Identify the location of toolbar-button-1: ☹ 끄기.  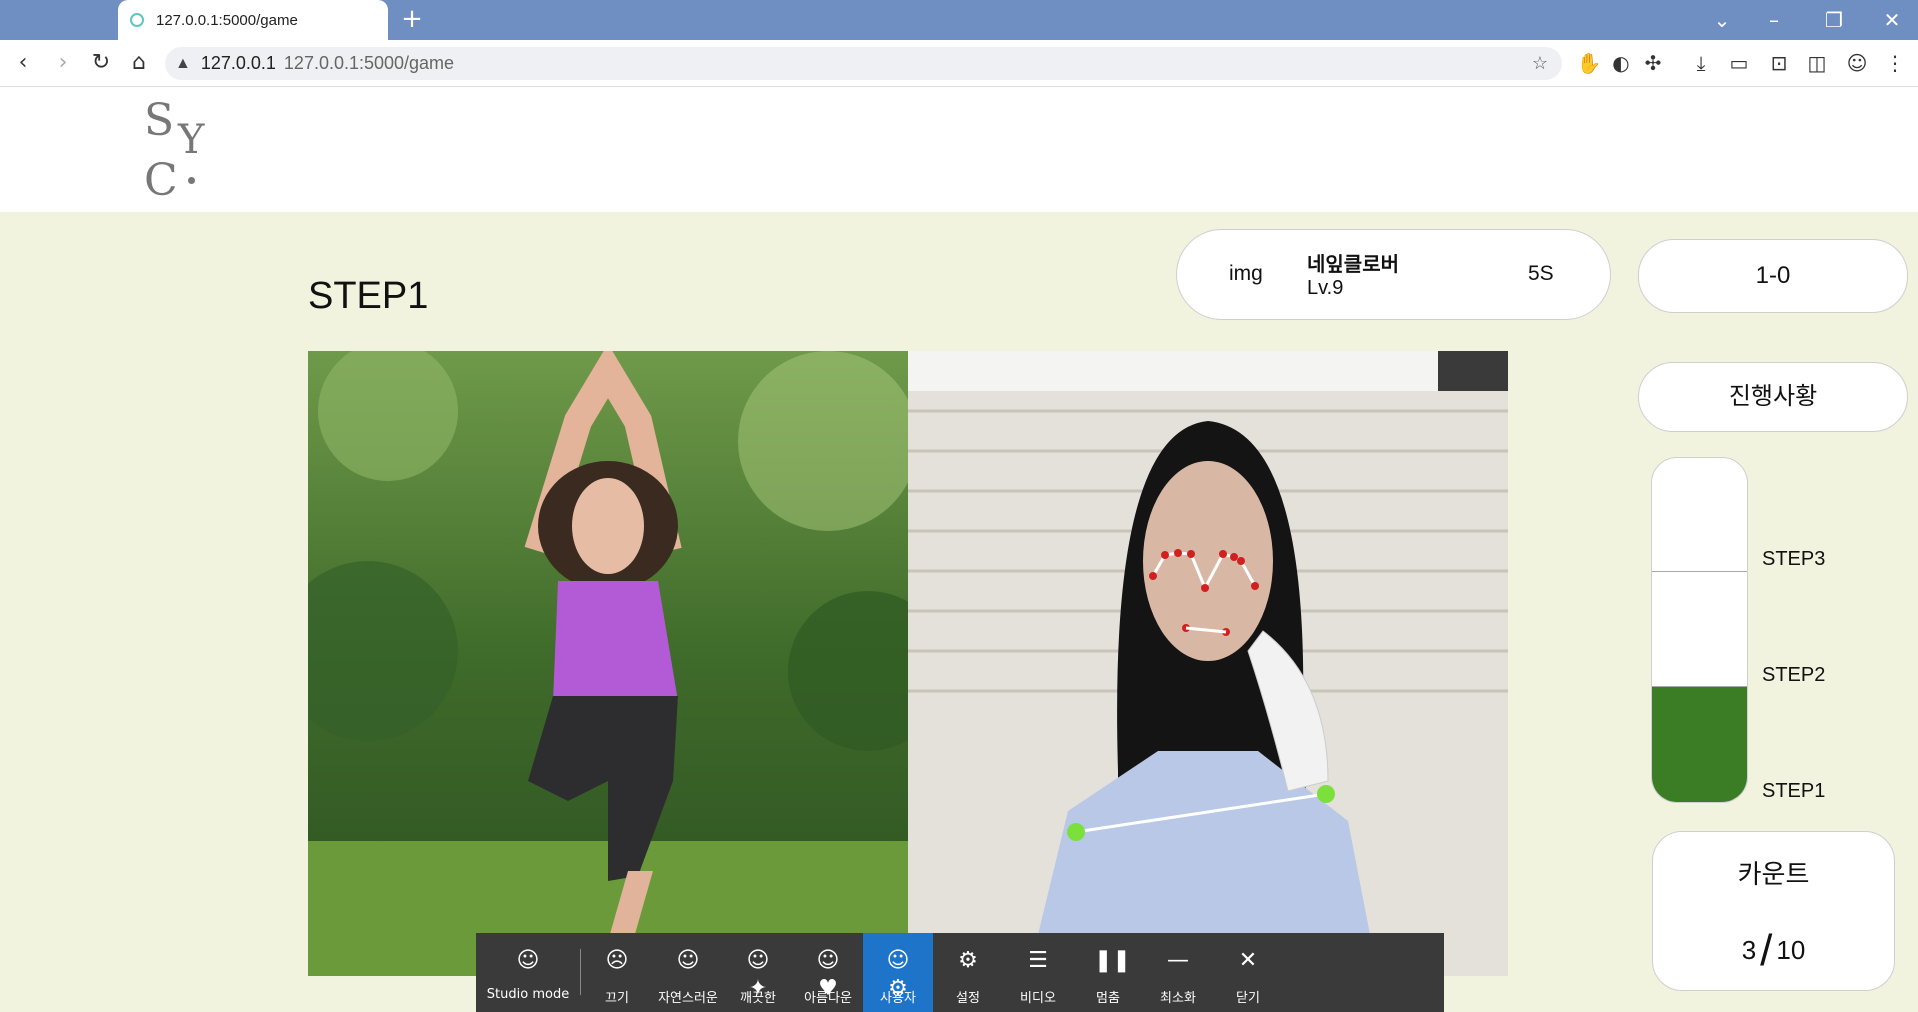
(617, 972).